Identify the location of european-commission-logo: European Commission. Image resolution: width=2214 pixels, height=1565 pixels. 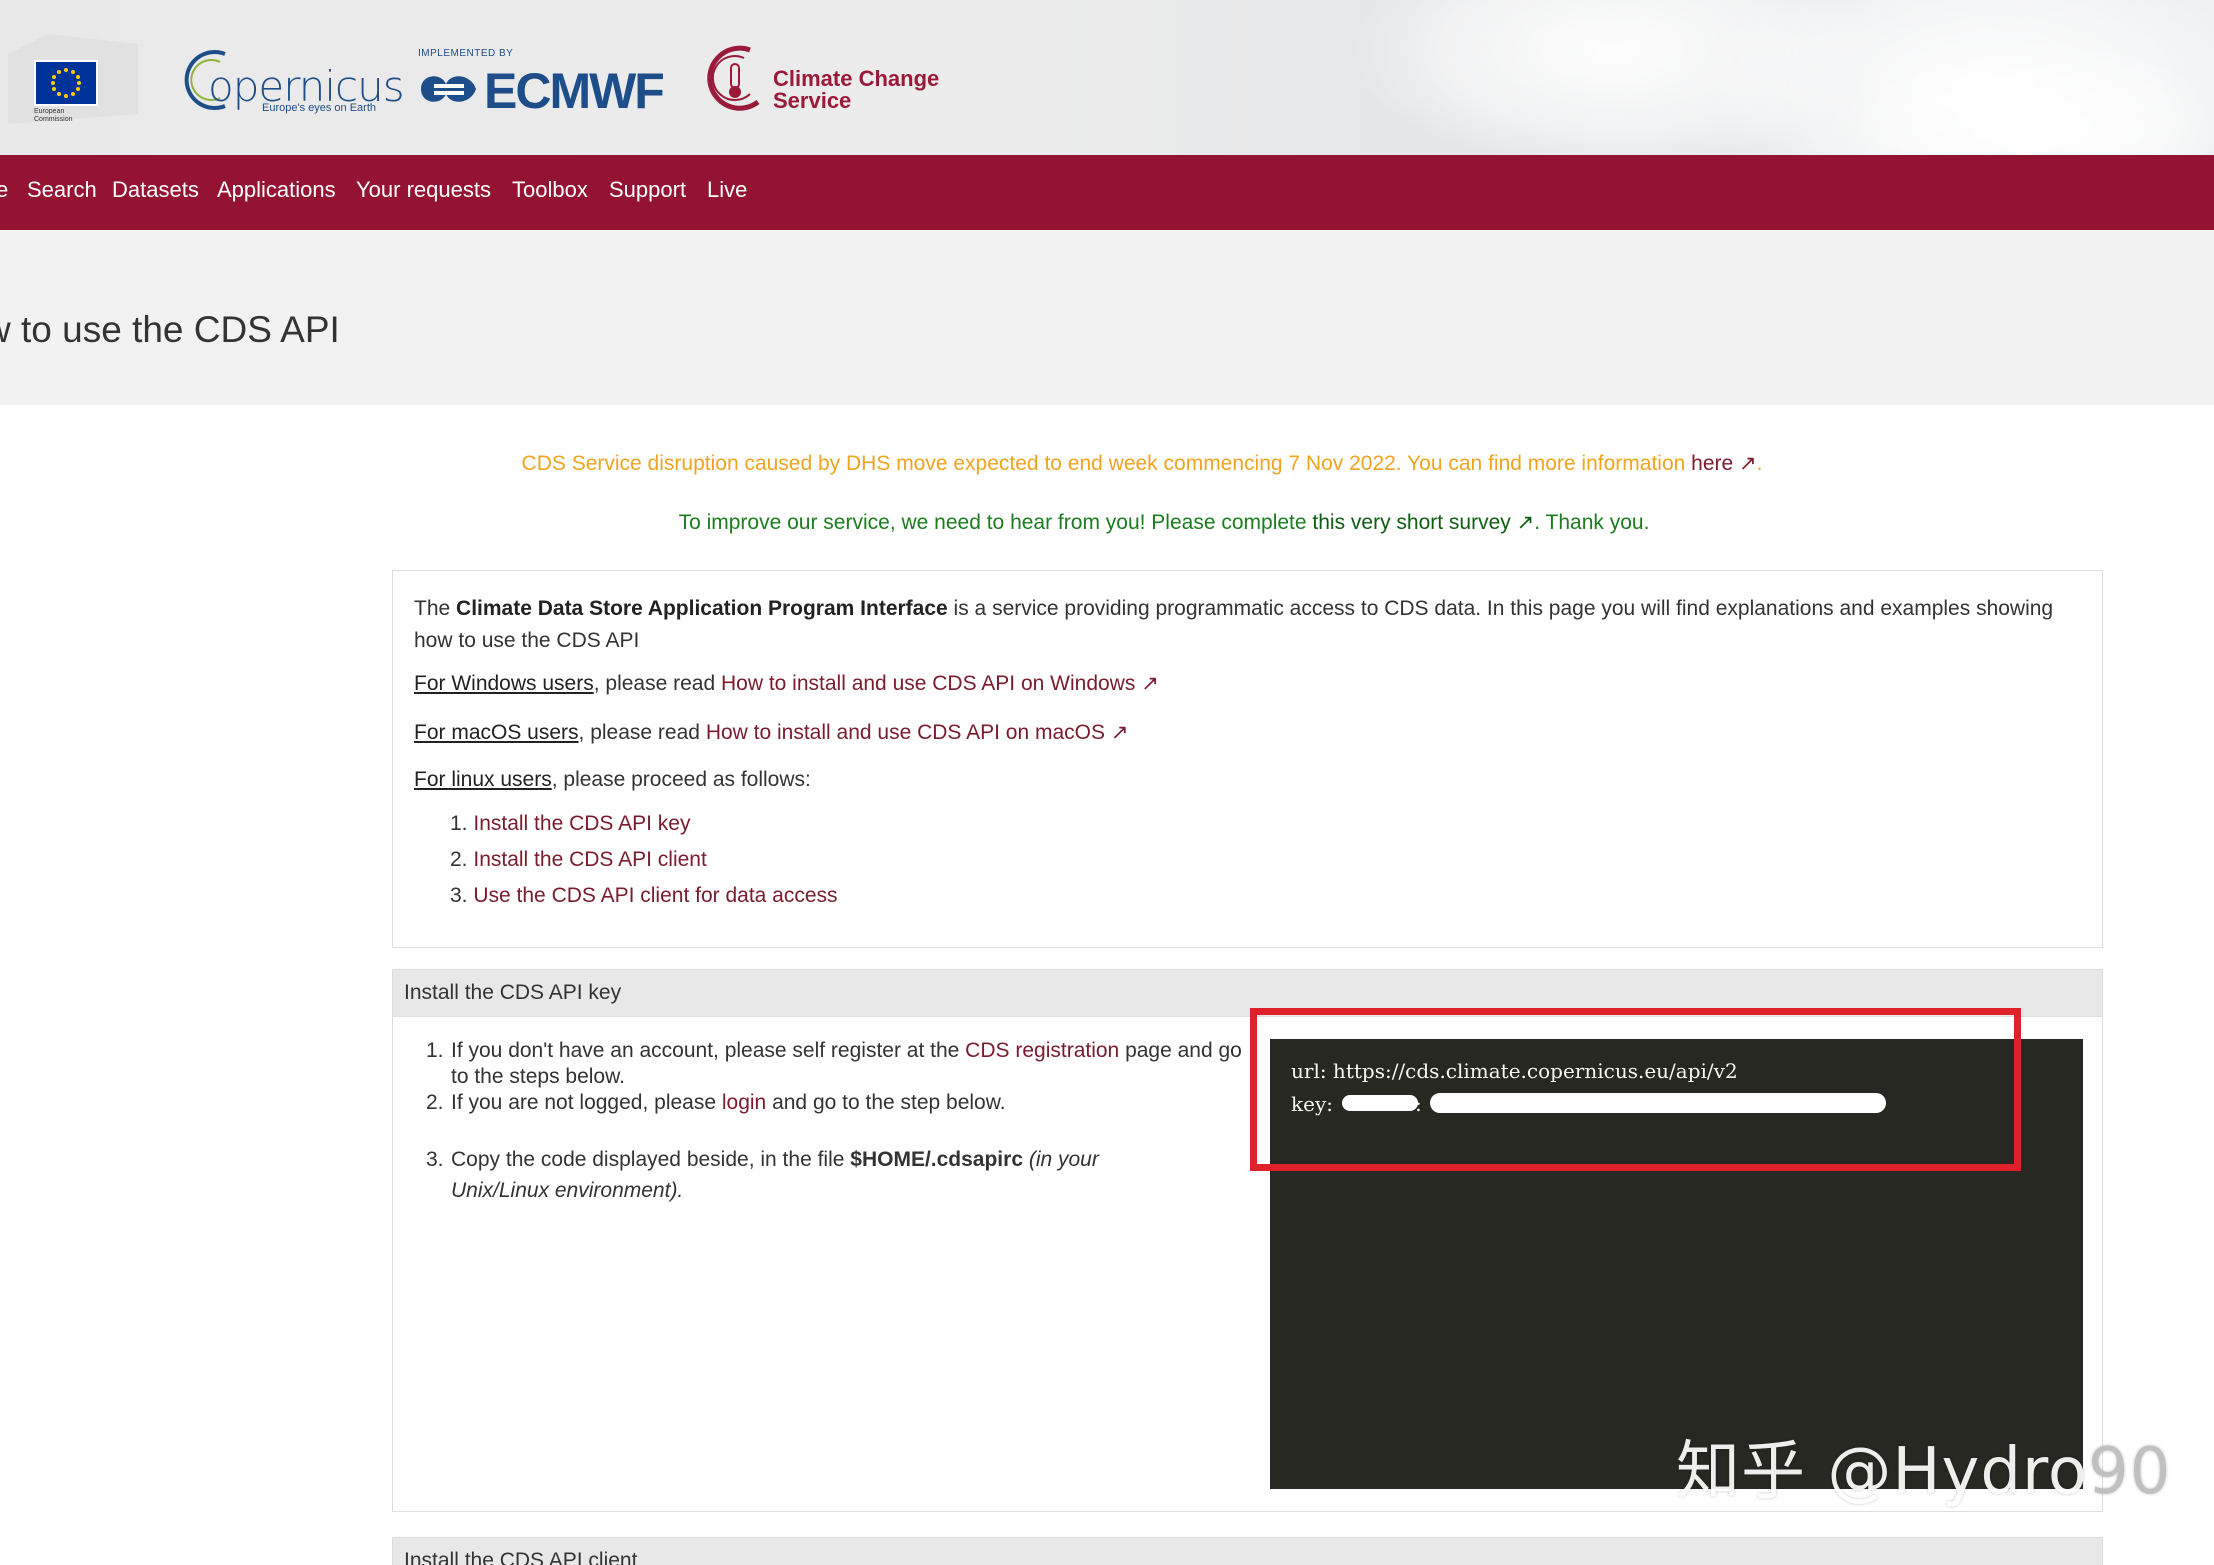
(73, 81).